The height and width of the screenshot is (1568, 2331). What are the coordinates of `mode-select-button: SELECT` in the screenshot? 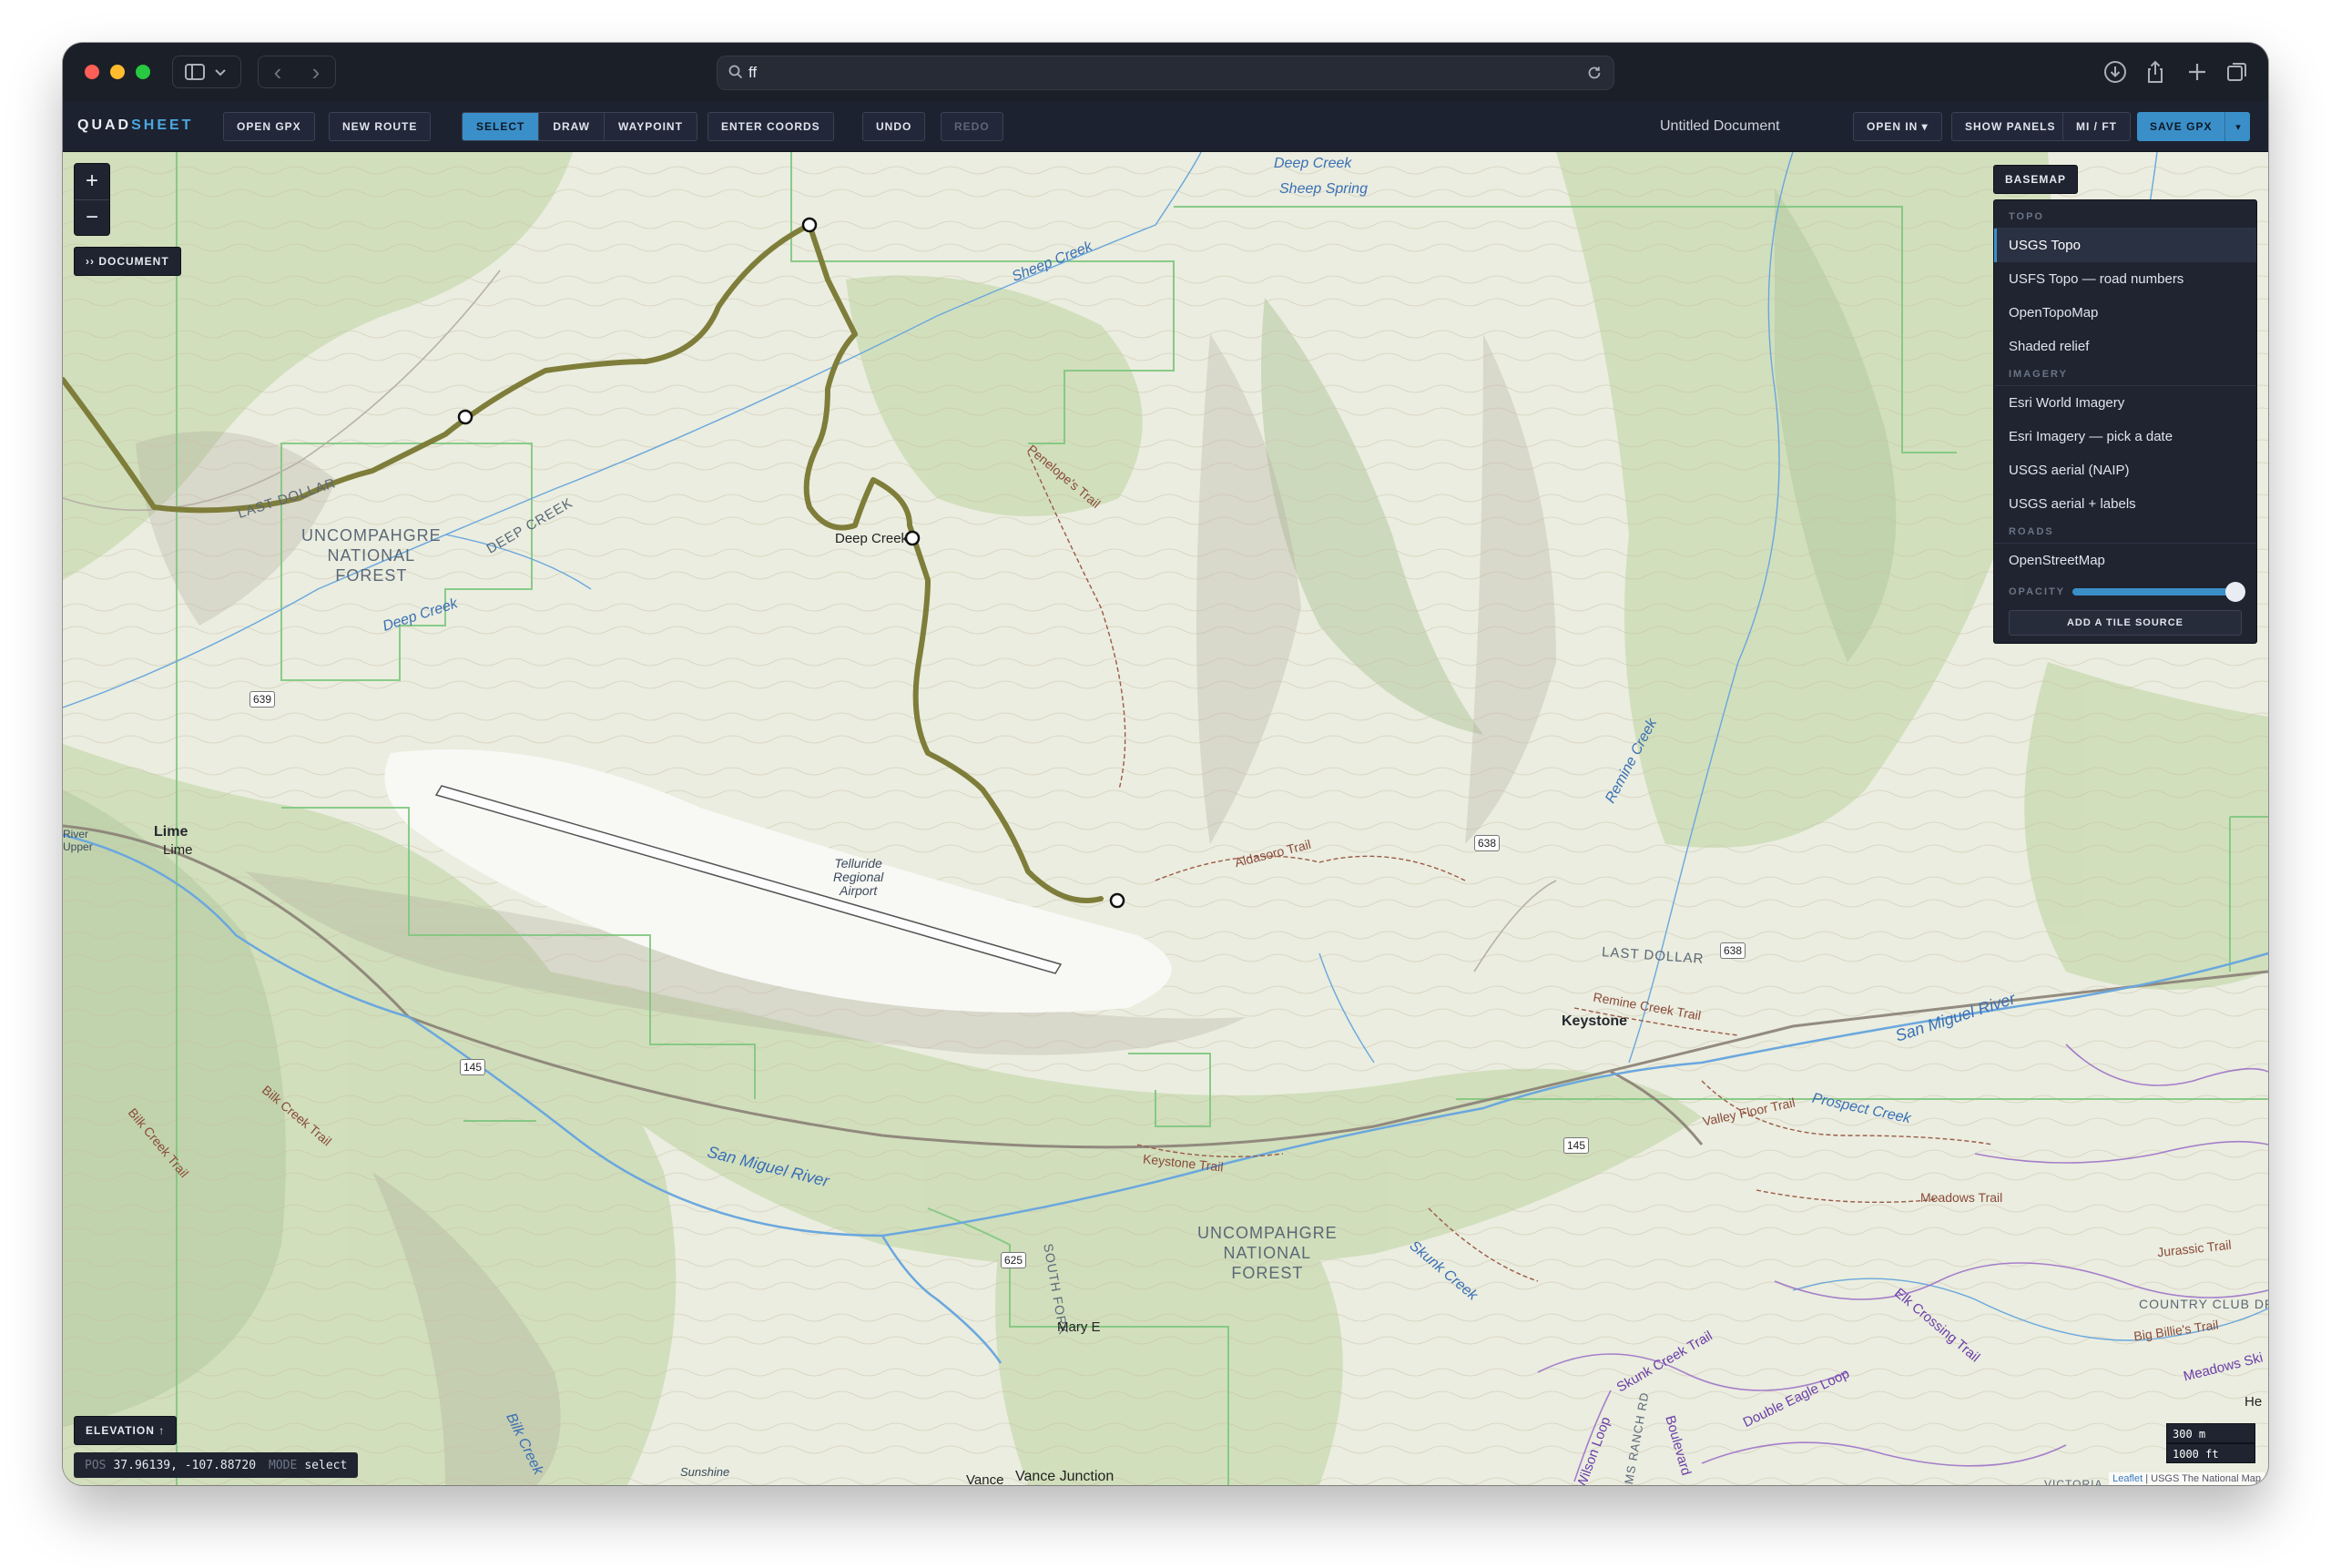 It's located at (501, 127).